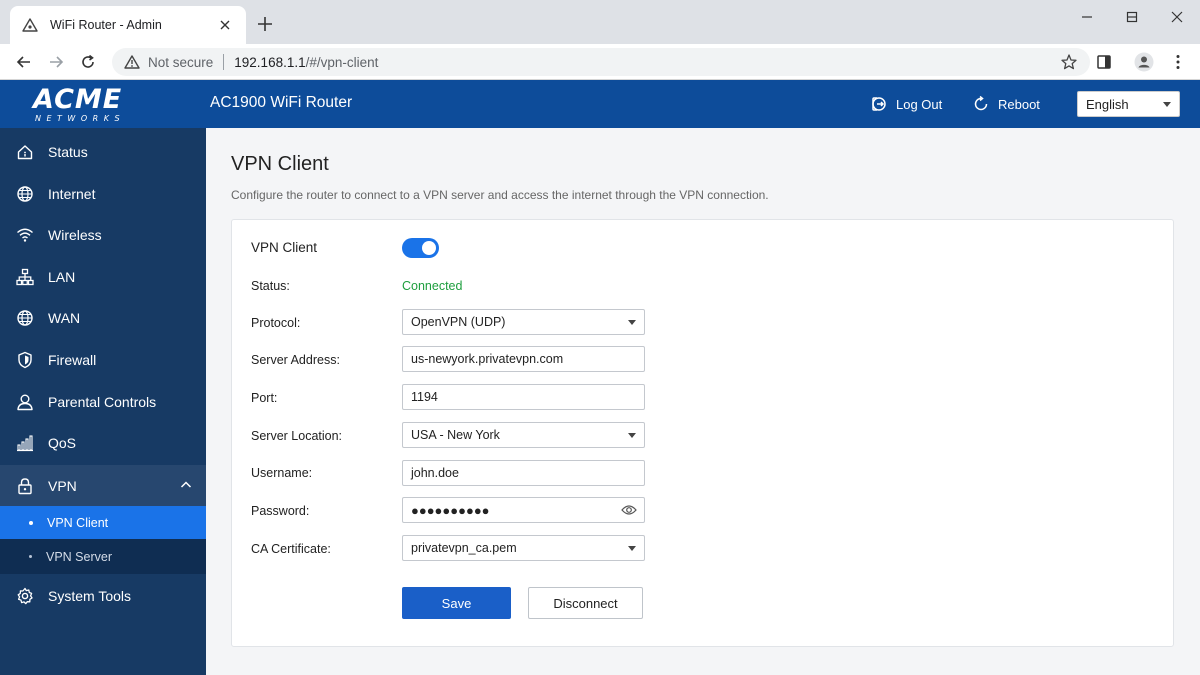 This screenshot has width=1200, height=675. I want to click on eye-icon, so click(629, 510).